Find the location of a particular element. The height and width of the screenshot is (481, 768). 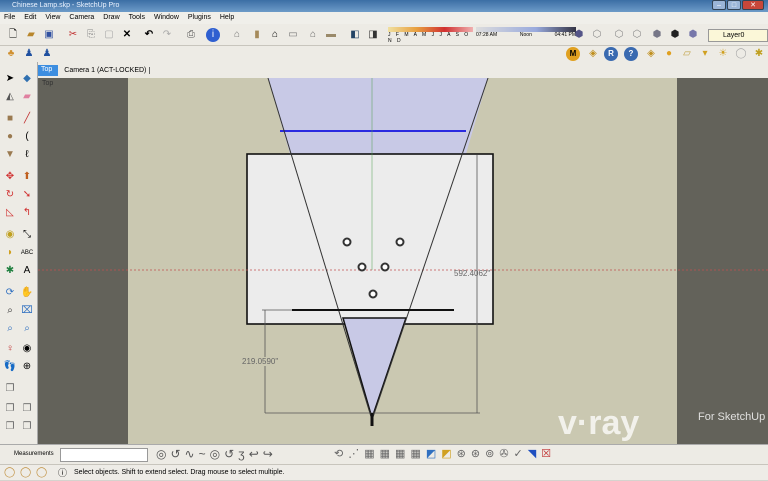

eraser-icon: ▰ is located at coordinates (27, 97).